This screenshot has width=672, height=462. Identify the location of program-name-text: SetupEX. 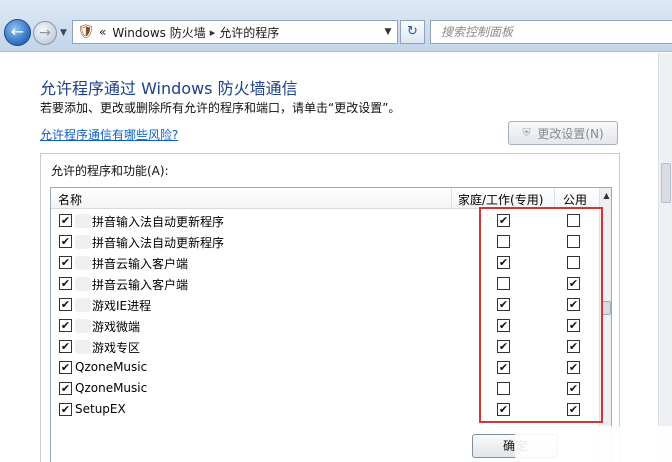
(100, 409).